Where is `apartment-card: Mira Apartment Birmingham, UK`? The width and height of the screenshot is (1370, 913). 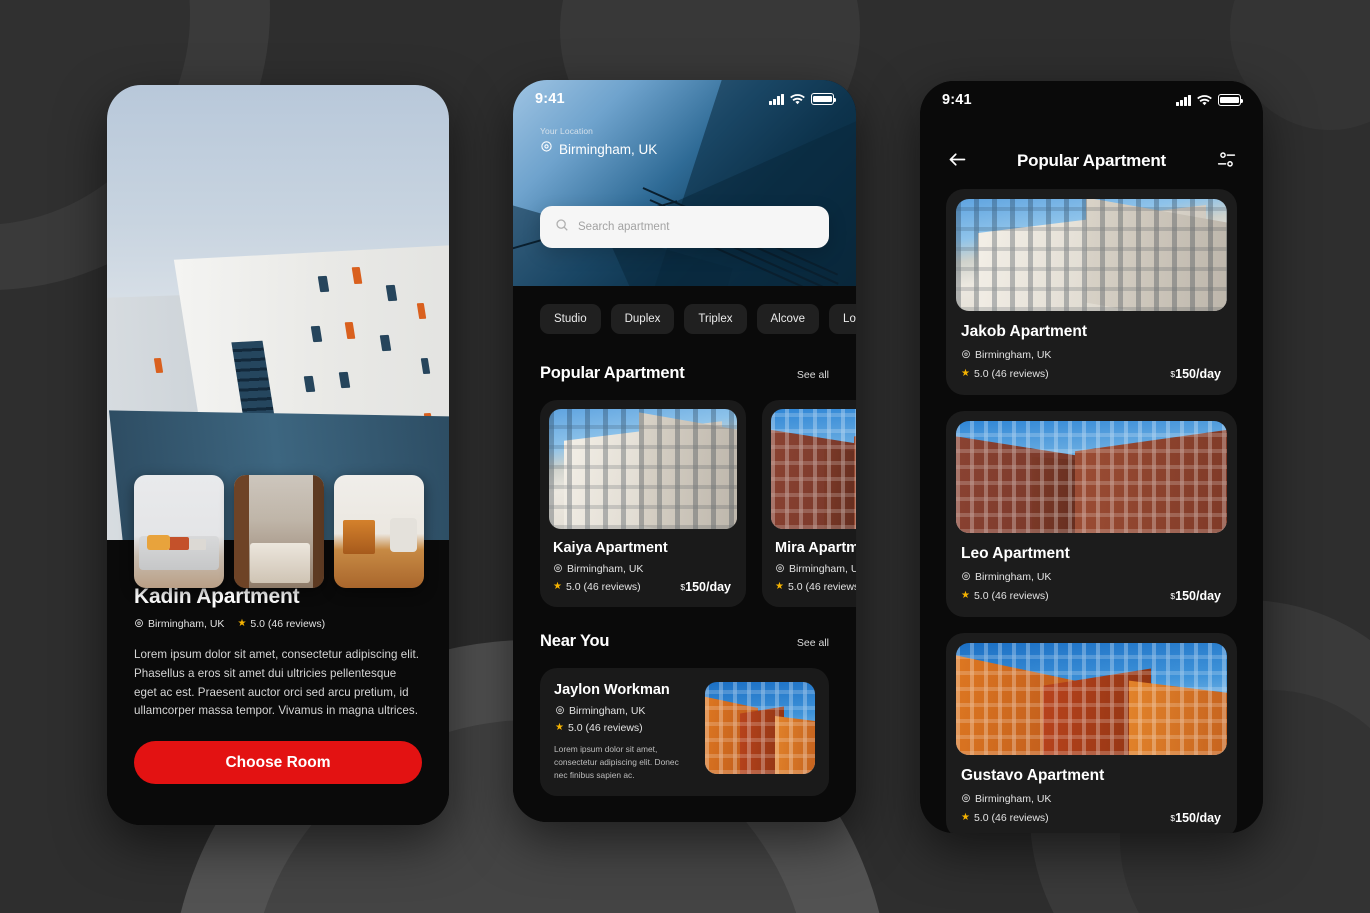
apartment-card: Mira Apartment Birmingham, UK is located at coordinates (809, 503).